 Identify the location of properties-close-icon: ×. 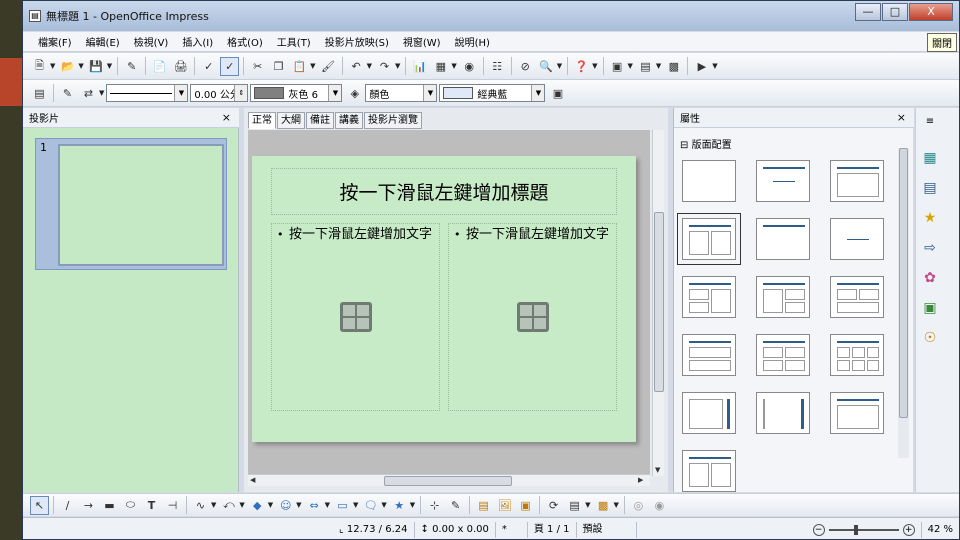
(901, 117).